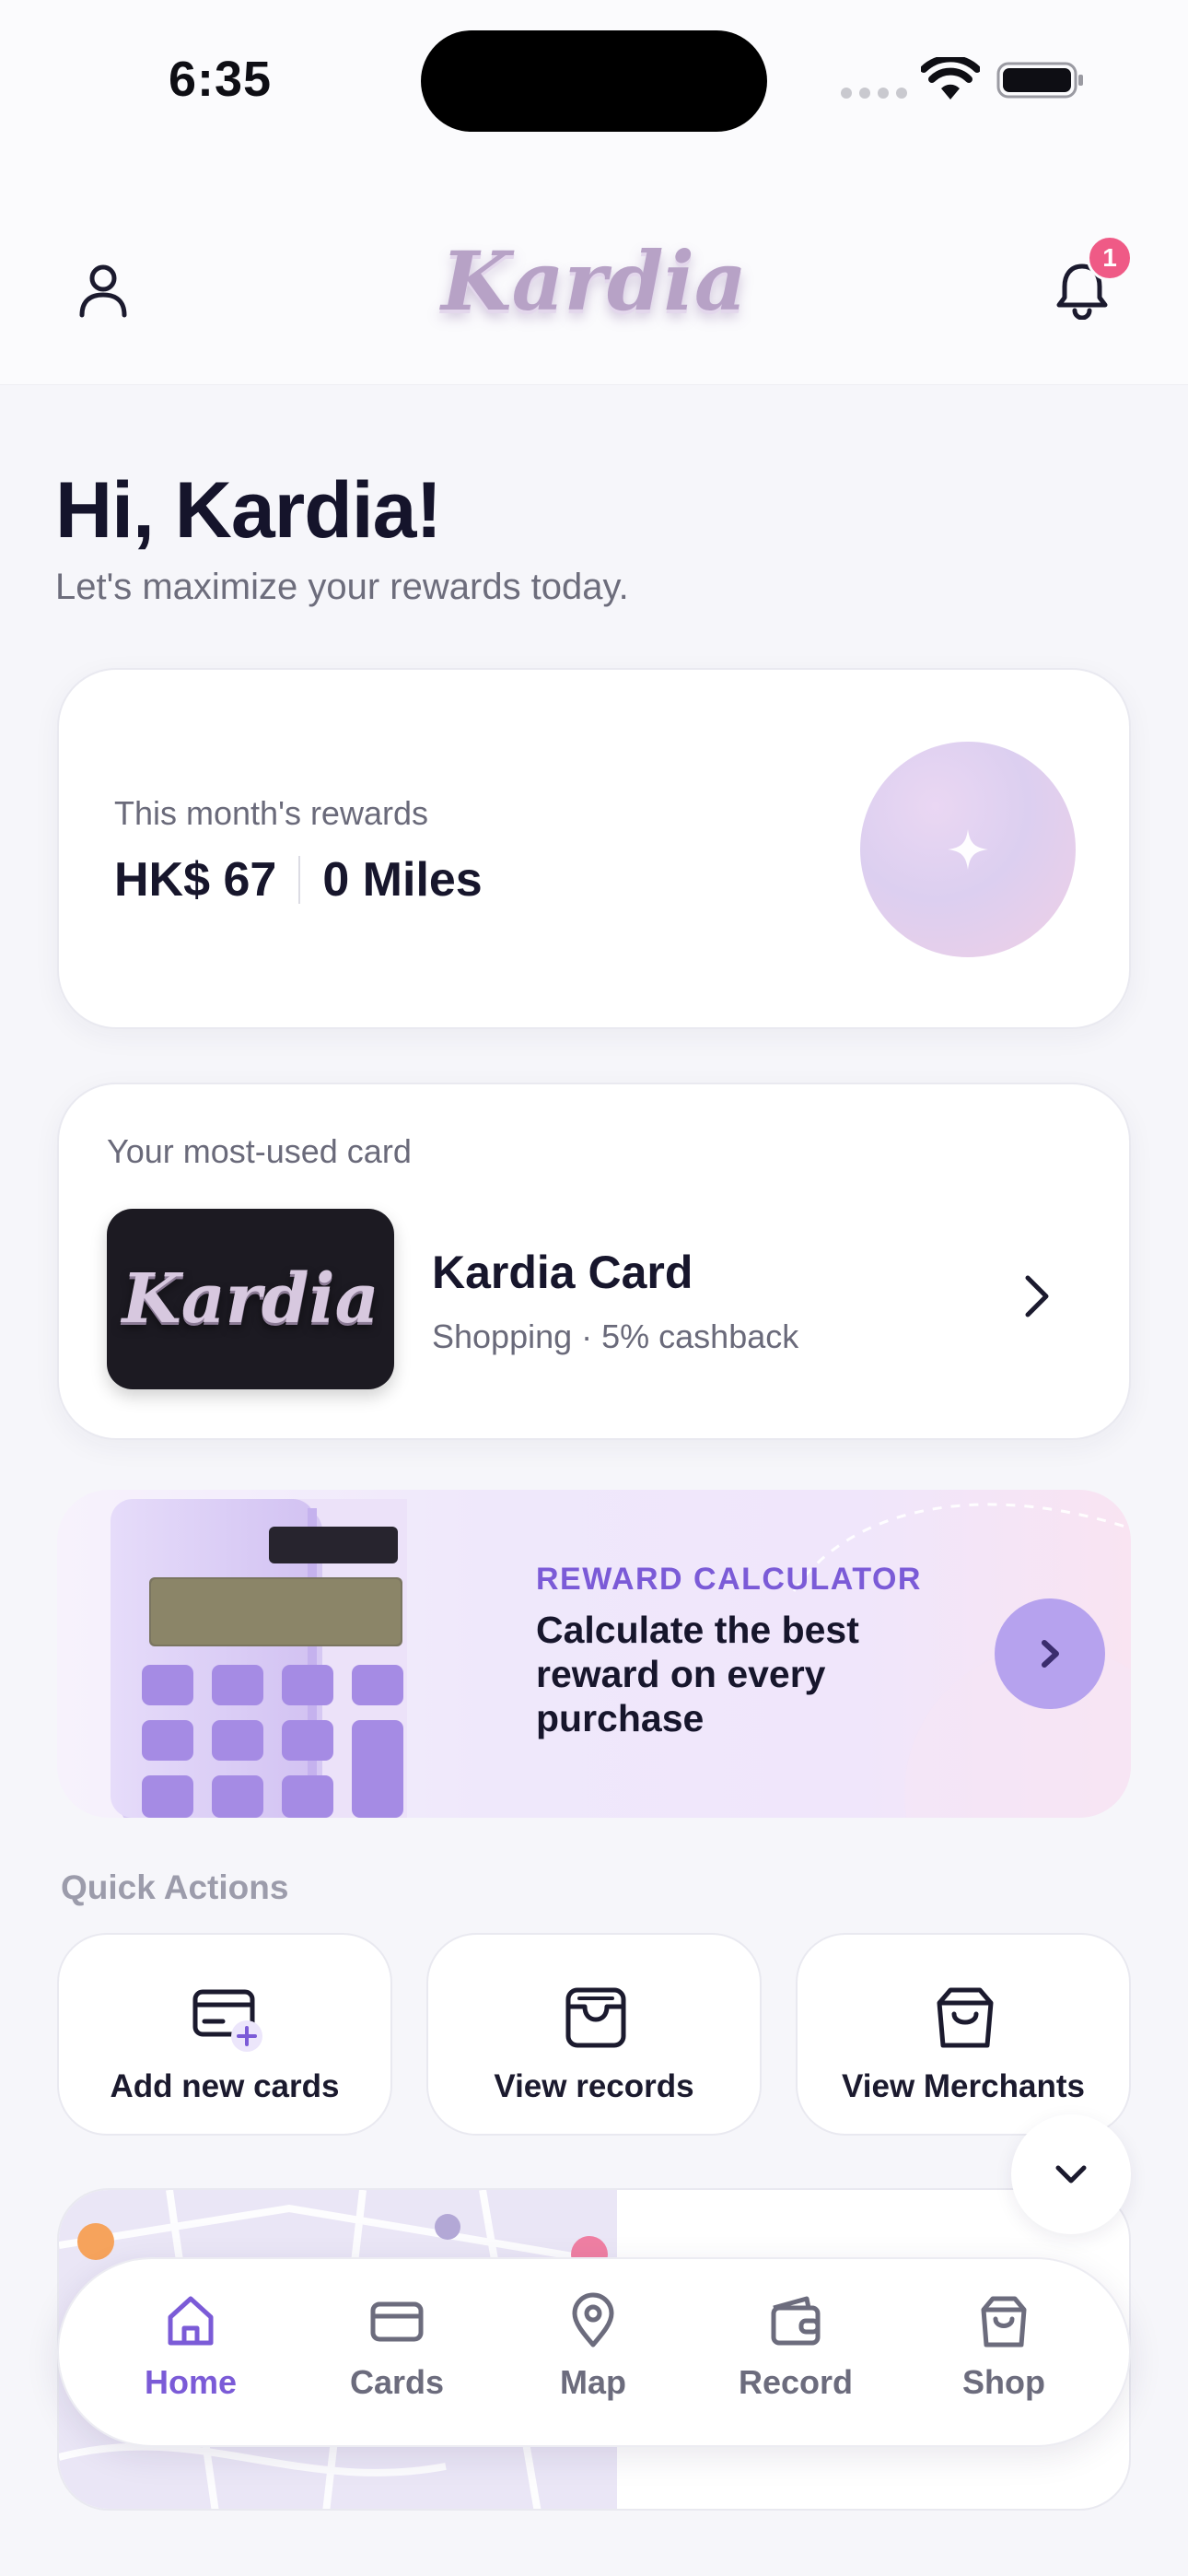  What do you see at coordinates (259, 1151) in the screenshot?
I see `most-used-label: Your most-used card` at bounding box center [259, 1151].